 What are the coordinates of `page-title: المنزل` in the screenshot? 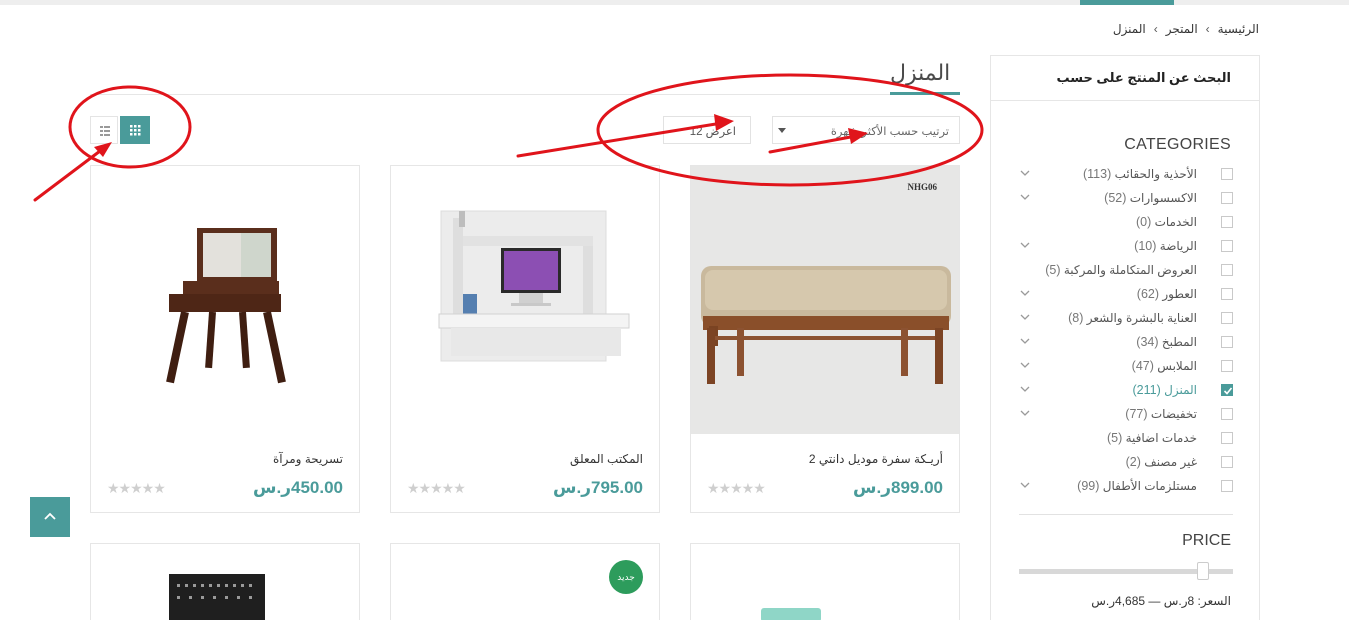 It's located at (920, 72).